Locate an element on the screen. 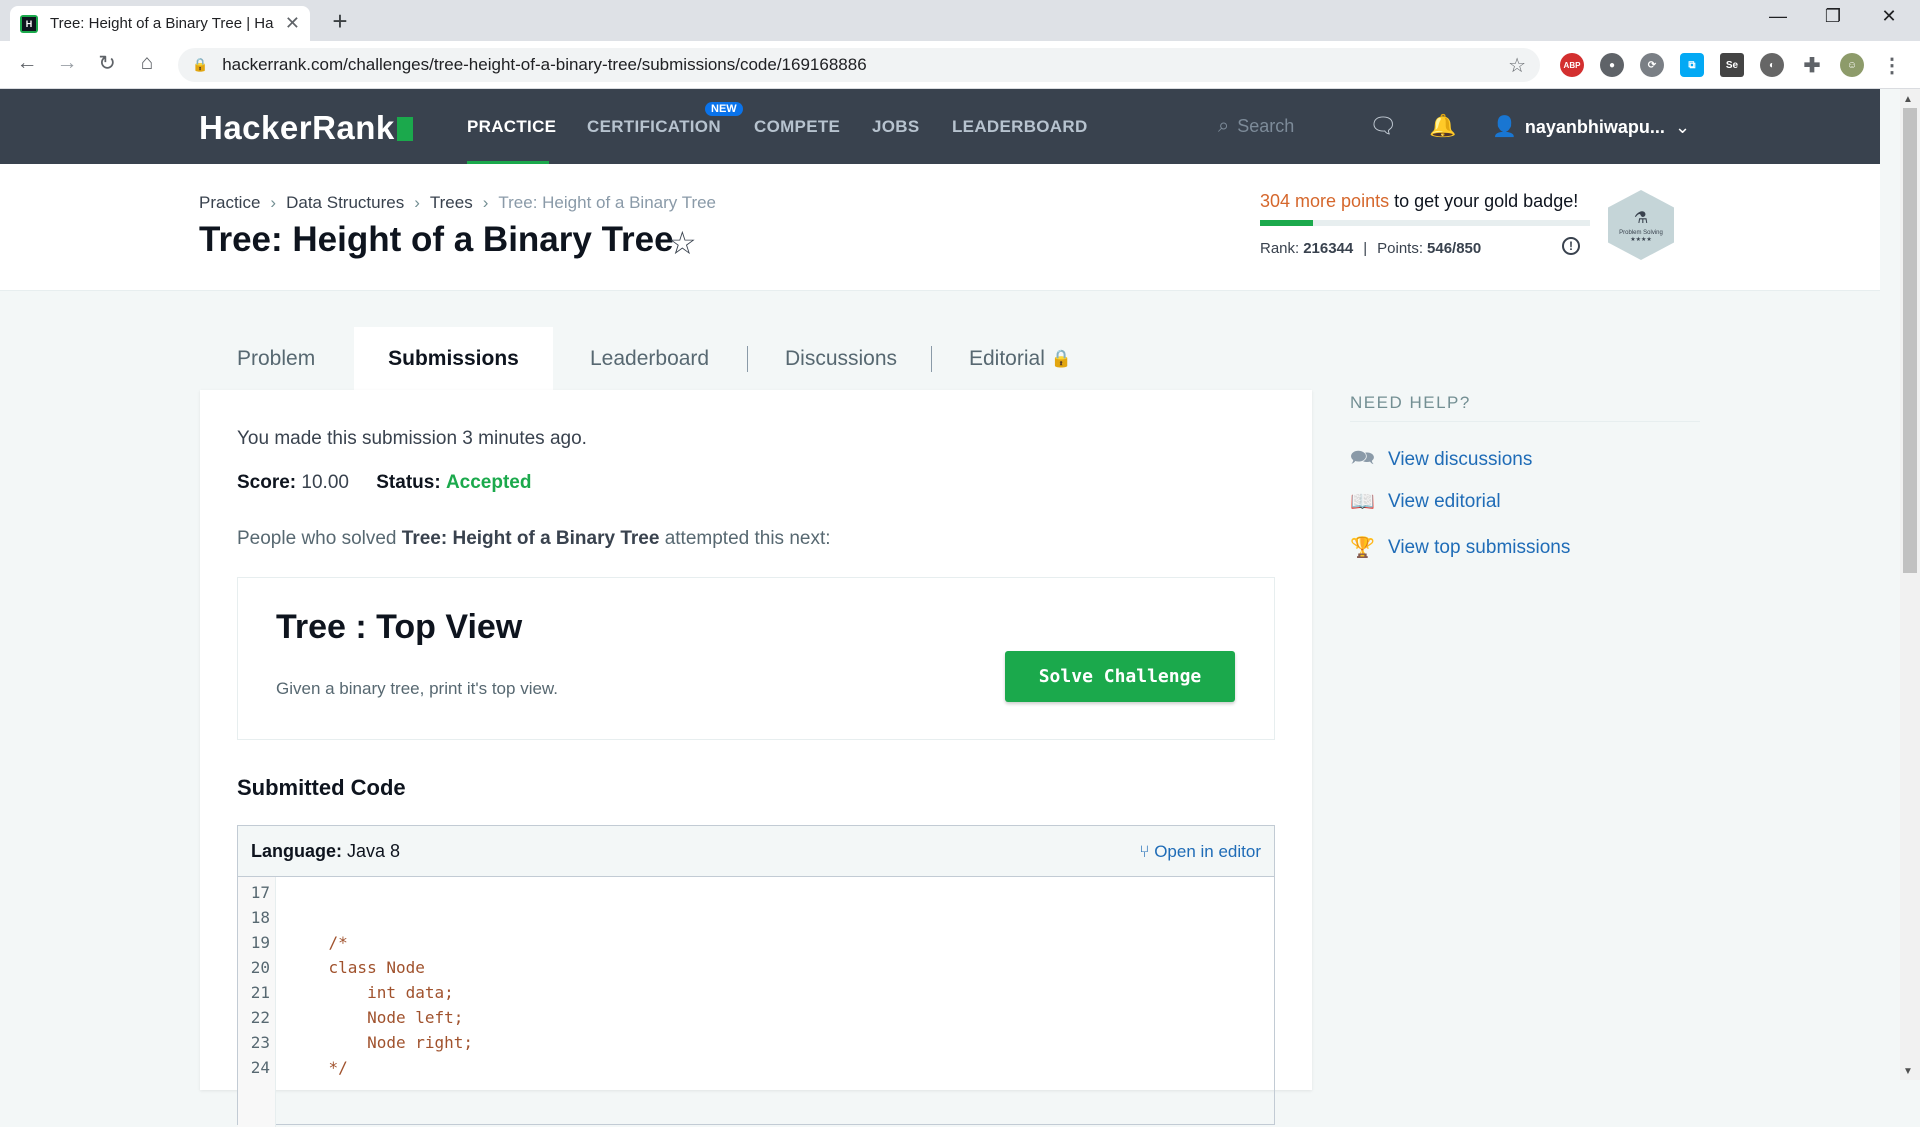  open-in-editor-link: ⑂ Open in editor is located at coordinates (1200, 852).